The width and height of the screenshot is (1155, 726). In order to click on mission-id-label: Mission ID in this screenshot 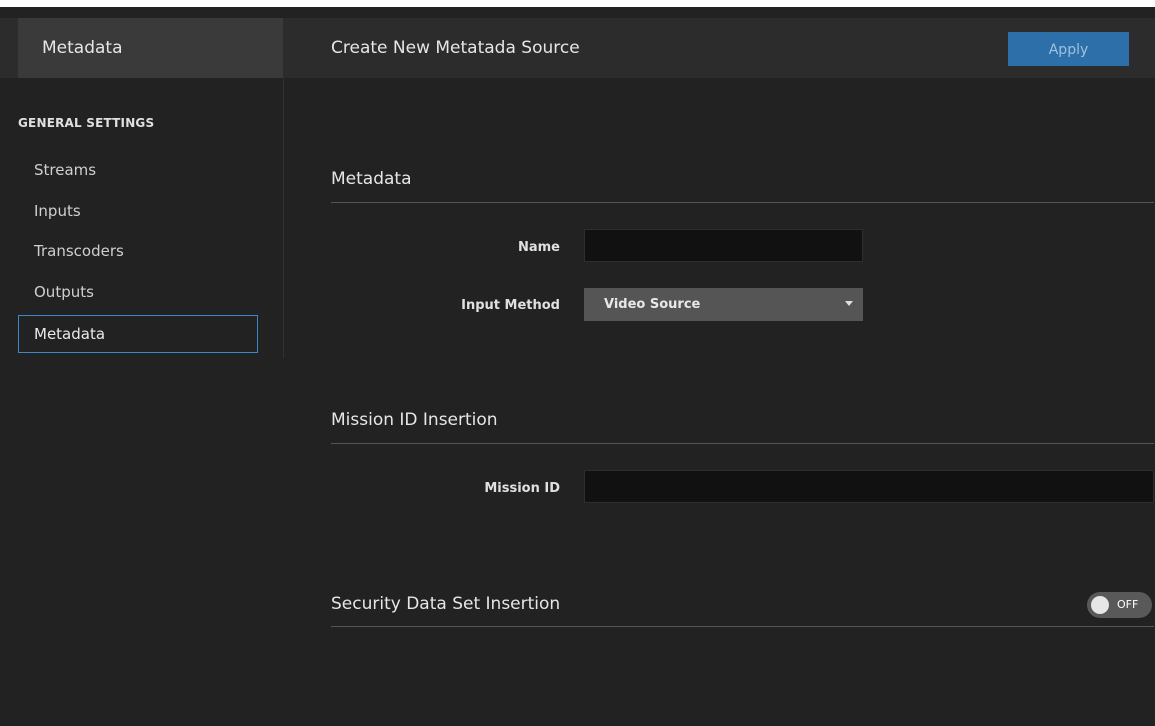, I will do `click(522, 488)`.